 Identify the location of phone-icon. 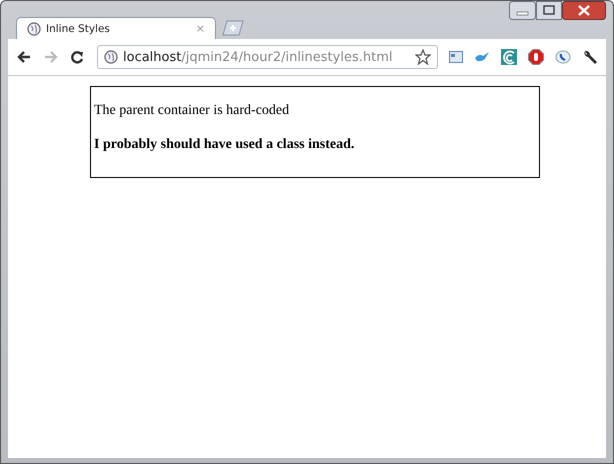
(563, 57).